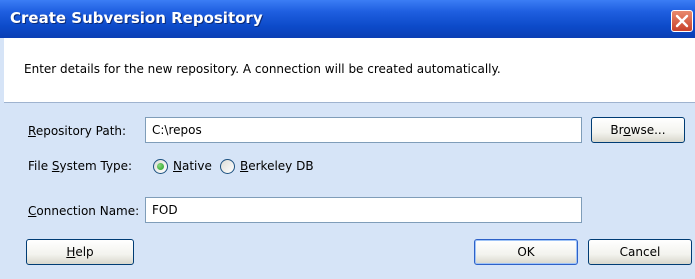  I want to click on dialog-title: Create Subversion Repository, so click(136, 18).